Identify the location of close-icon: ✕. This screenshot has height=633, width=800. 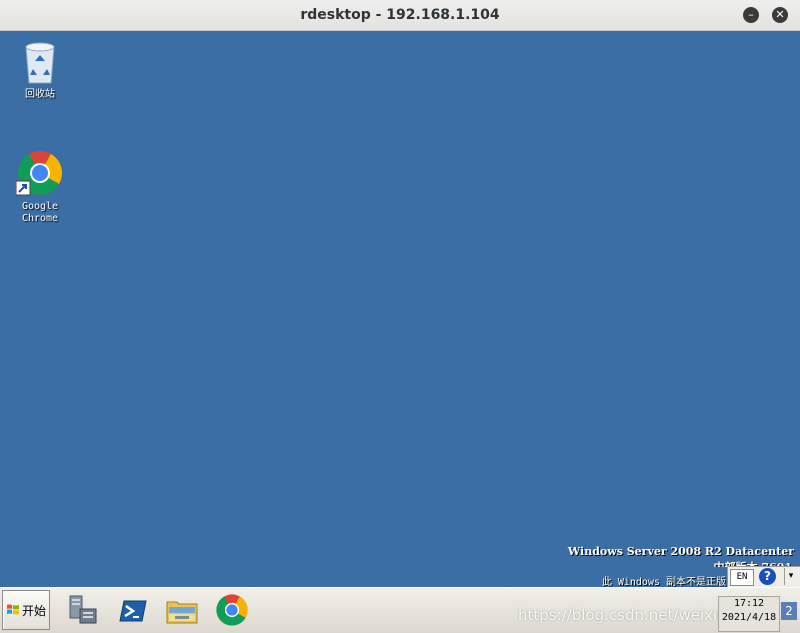
(780, 14).